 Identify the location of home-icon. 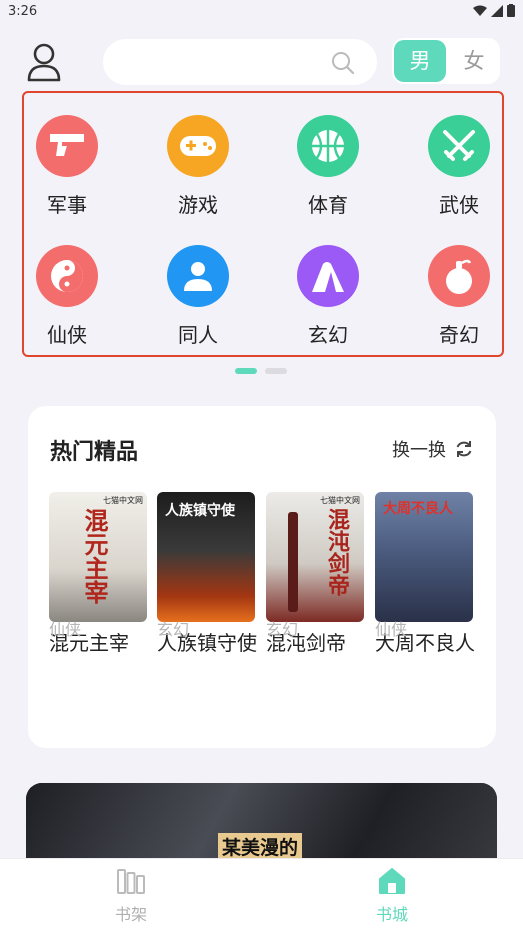
(392, 881).